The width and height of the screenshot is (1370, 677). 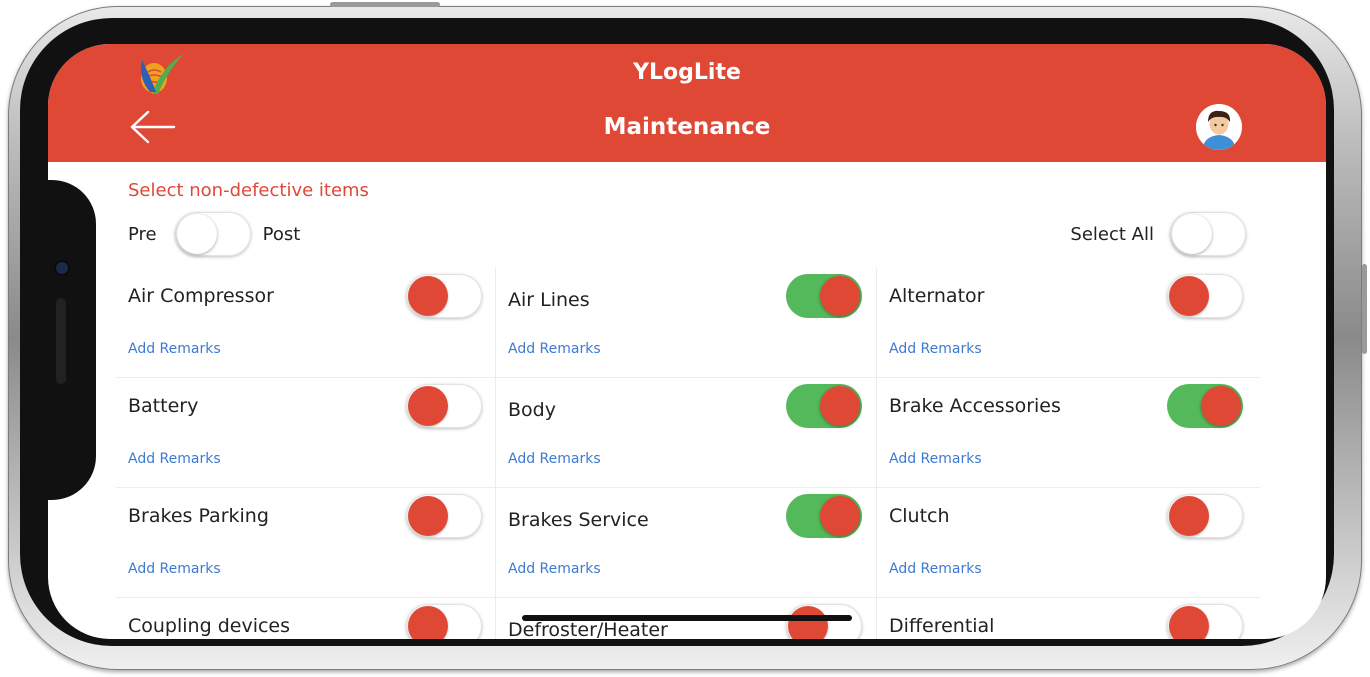 I want to click on app-title: YLogLite, so click(x=687, y=72).